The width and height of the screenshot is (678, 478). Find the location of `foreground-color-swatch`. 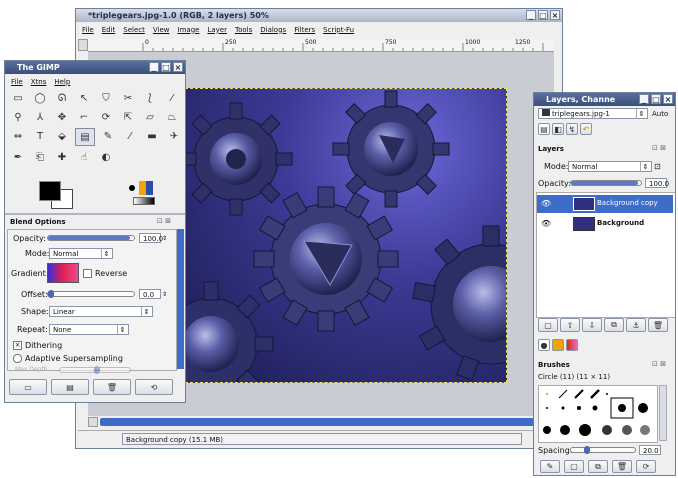

foreground-color-swatch is located at coordinates (50, 191).